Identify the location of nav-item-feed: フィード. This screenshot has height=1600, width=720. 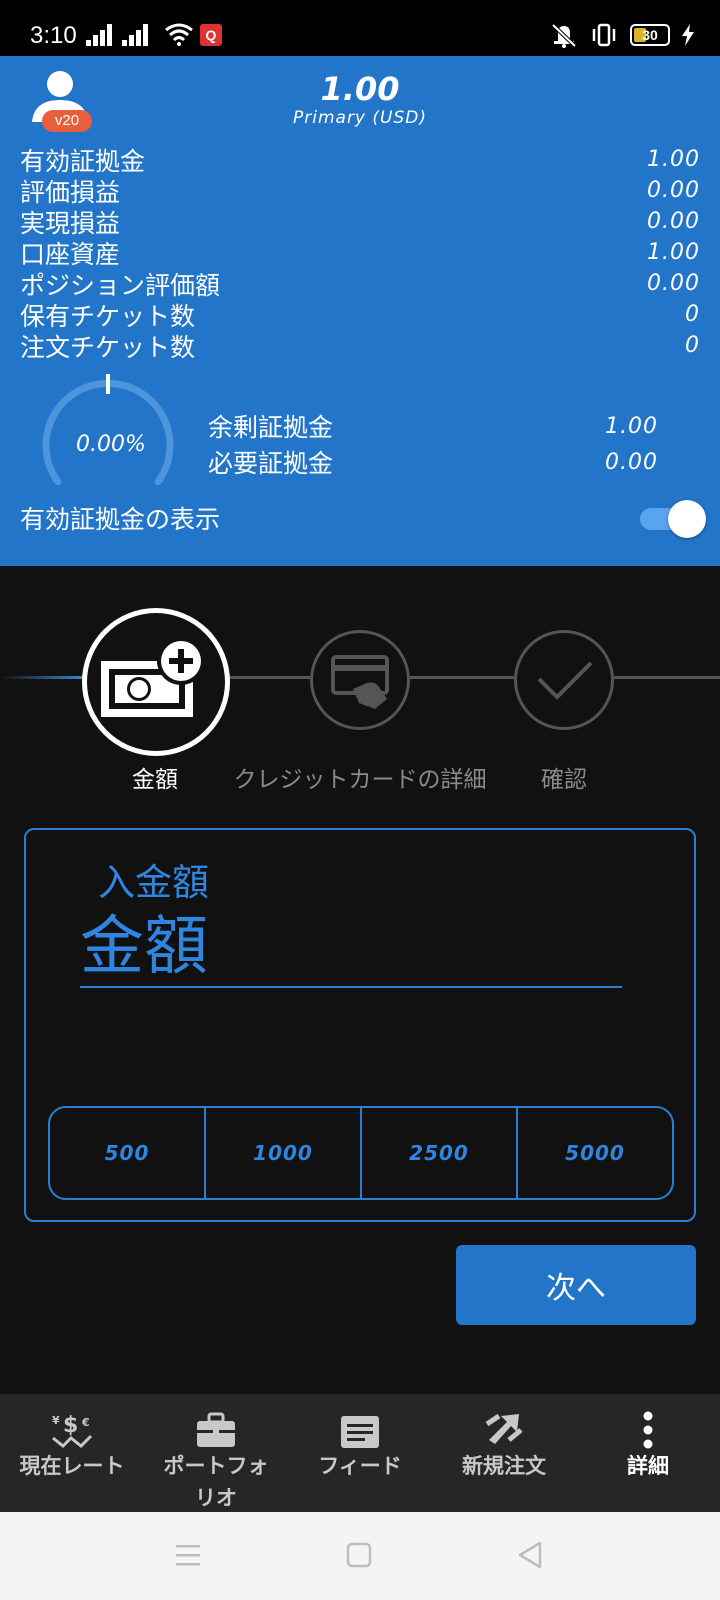
(360, 1453).